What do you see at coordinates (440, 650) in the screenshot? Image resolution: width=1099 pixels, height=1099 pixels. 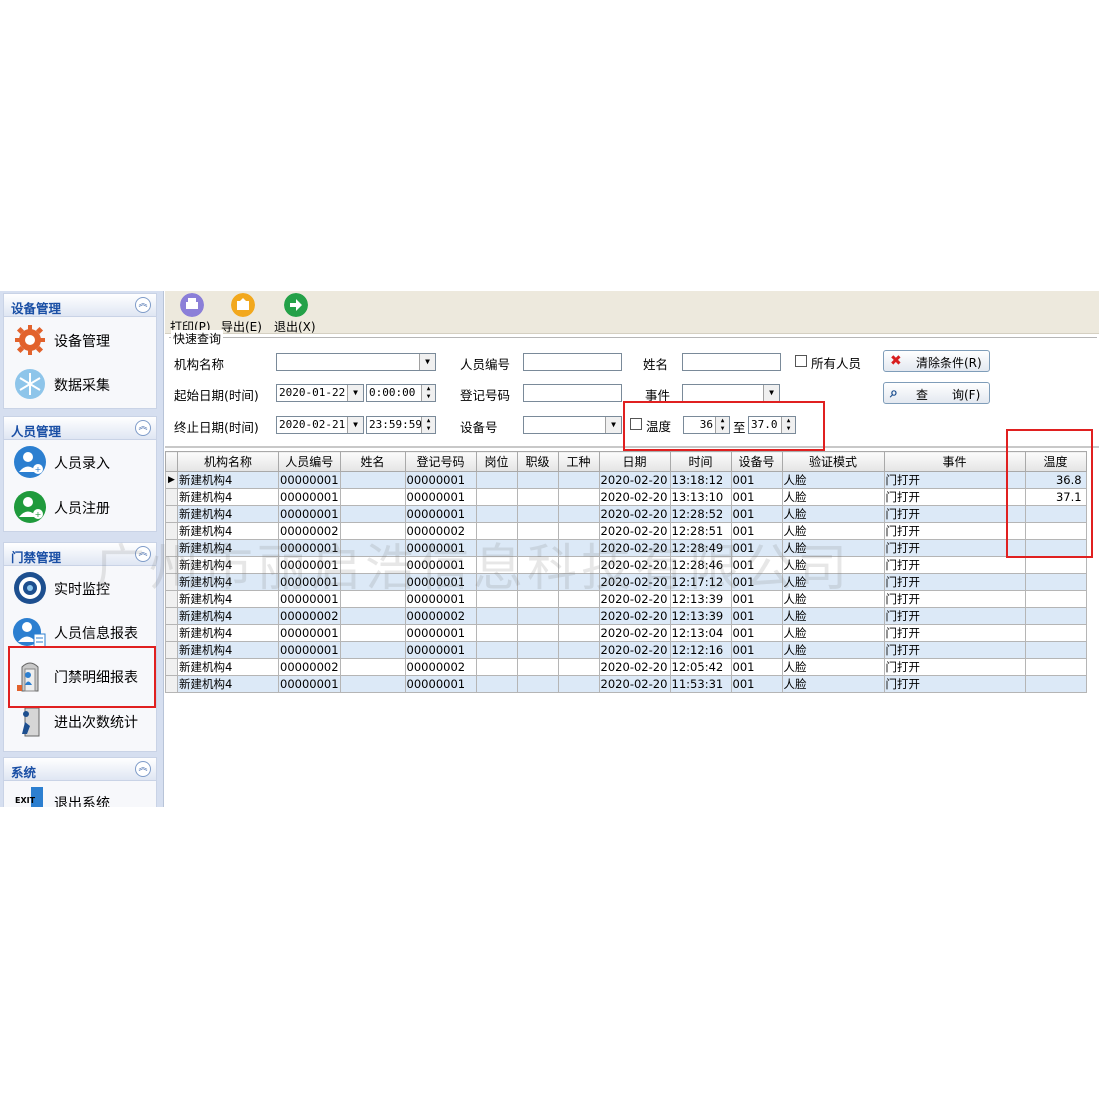 I see `table-cell: 00000001` at bounding box center [440, 650].